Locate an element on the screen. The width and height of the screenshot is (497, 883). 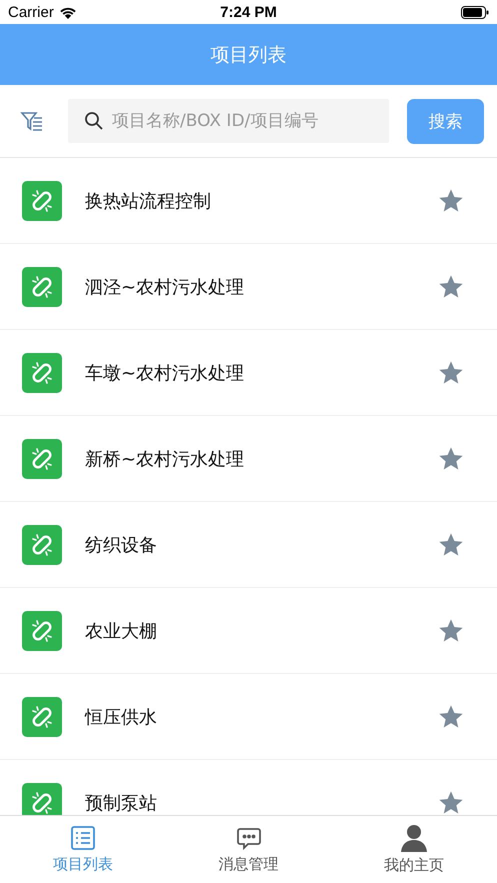
filter-icon is located at coordinates (32, 121).